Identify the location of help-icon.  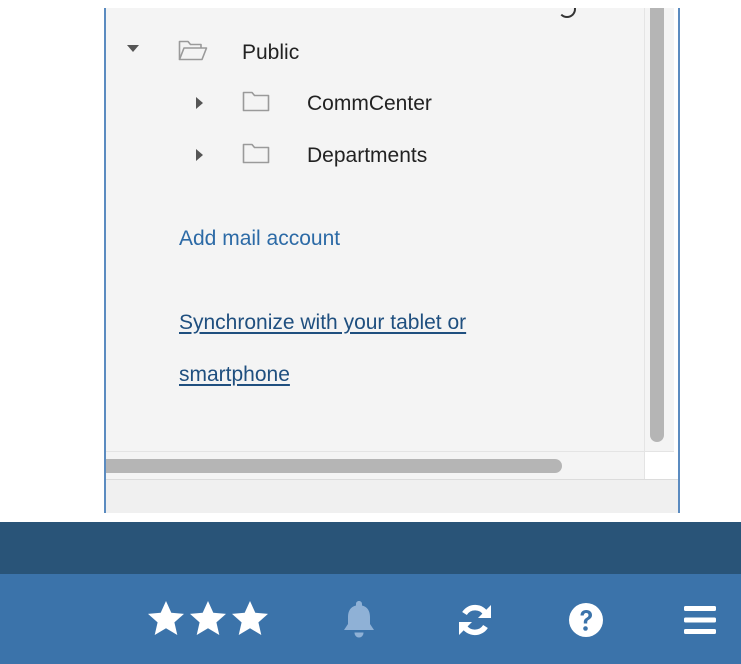
(586, 620).